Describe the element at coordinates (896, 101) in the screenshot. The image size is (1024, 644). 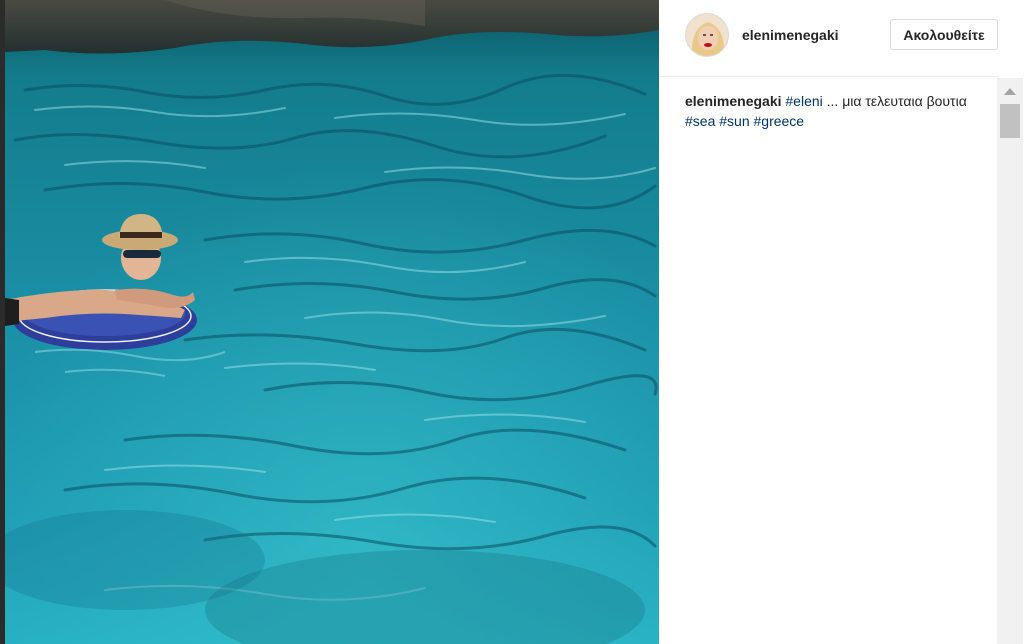
I see `caption-text: ... μια τελευταια βουτια` at that location.